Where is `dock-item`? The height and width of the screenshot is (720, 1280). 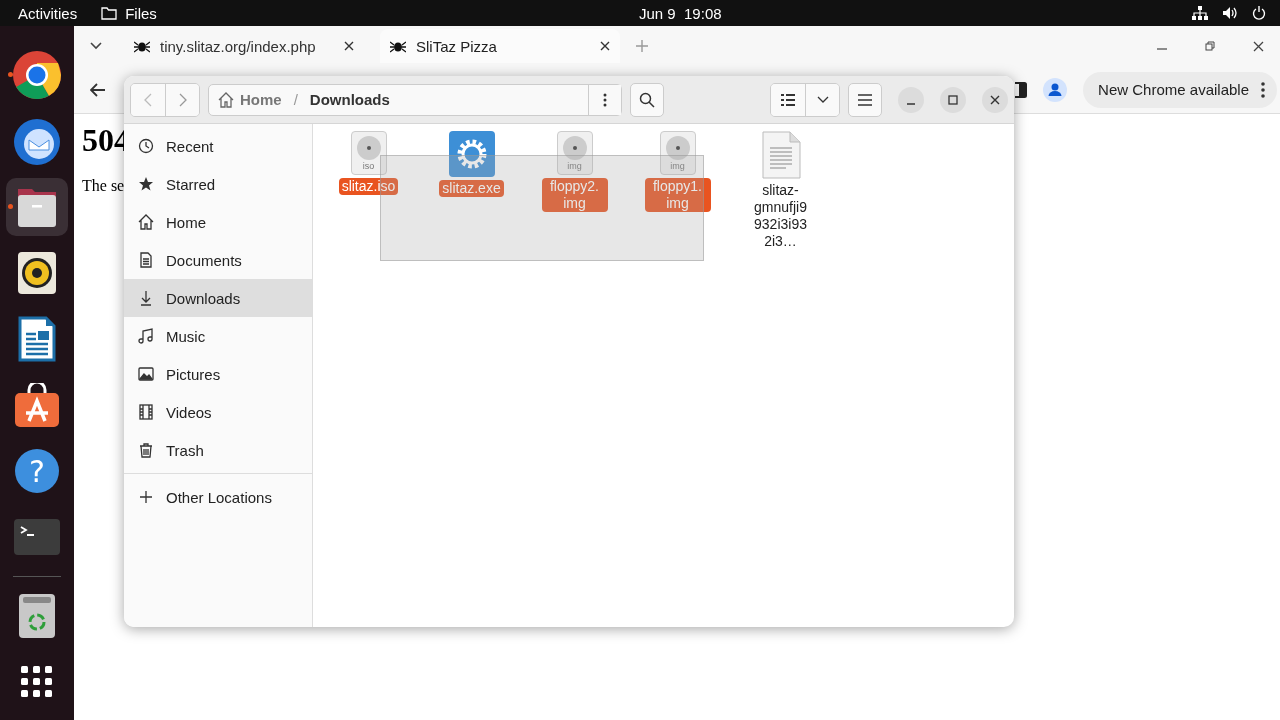
dock-item is located at coordinates (37, 207).